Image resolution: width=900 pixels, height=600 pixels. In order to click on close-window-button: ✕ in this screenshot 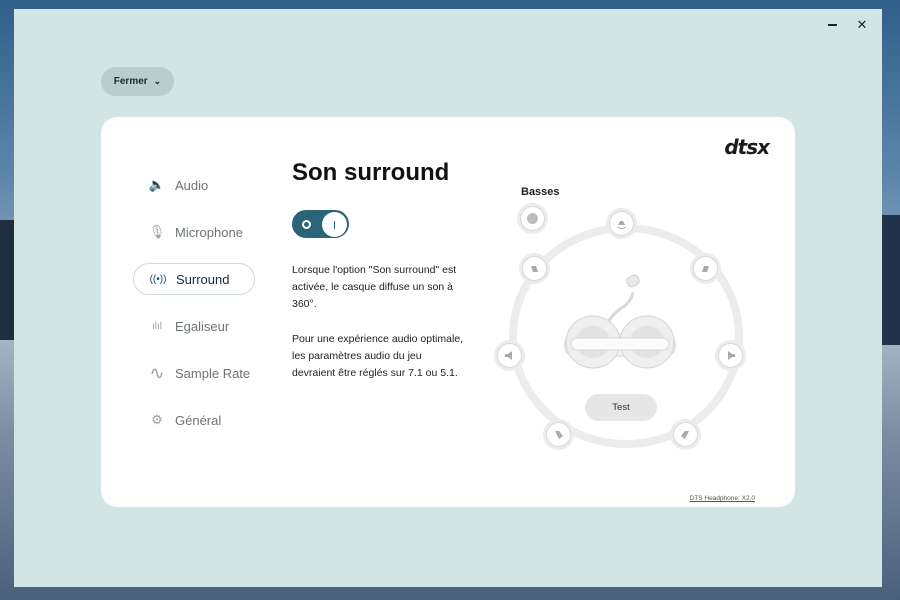, I will do `click(862, 25)`.